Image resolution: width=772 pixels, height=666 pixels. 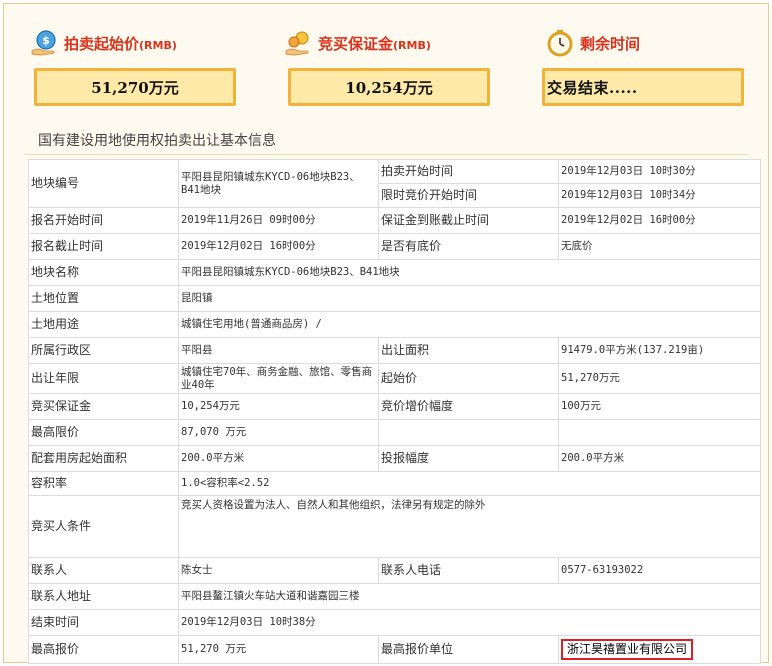 I want to click on table-row: 竞买保证金 10,254万元 竞价增价幅度 100万元, so click(x=394, y=406).